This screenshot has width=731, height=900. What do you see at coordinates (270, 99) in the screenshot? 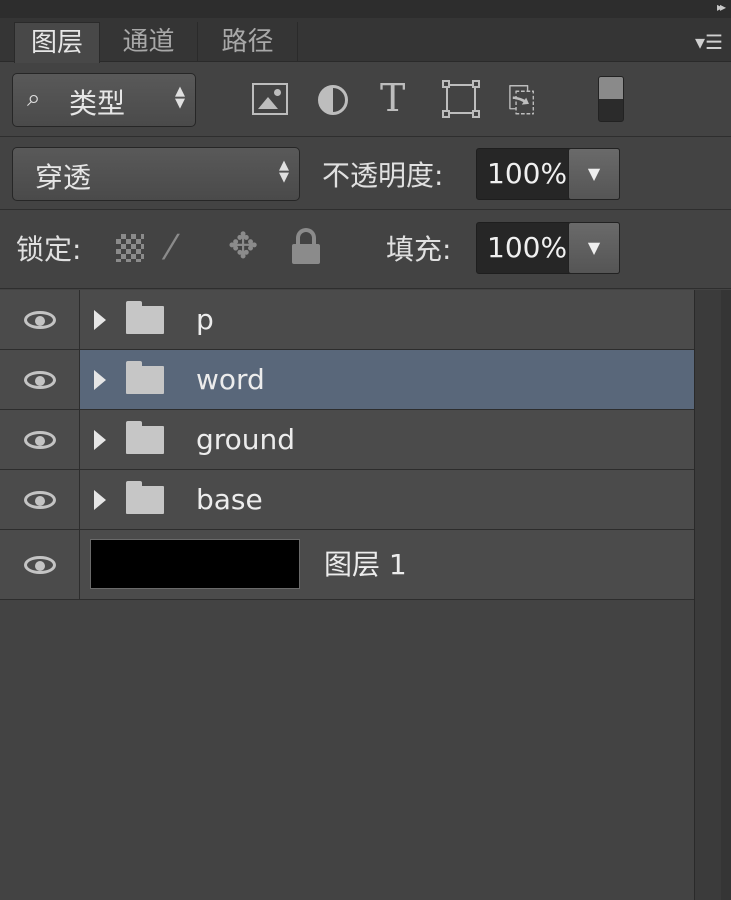
I see `image-filter-icon` at bounding box center [270, 99].